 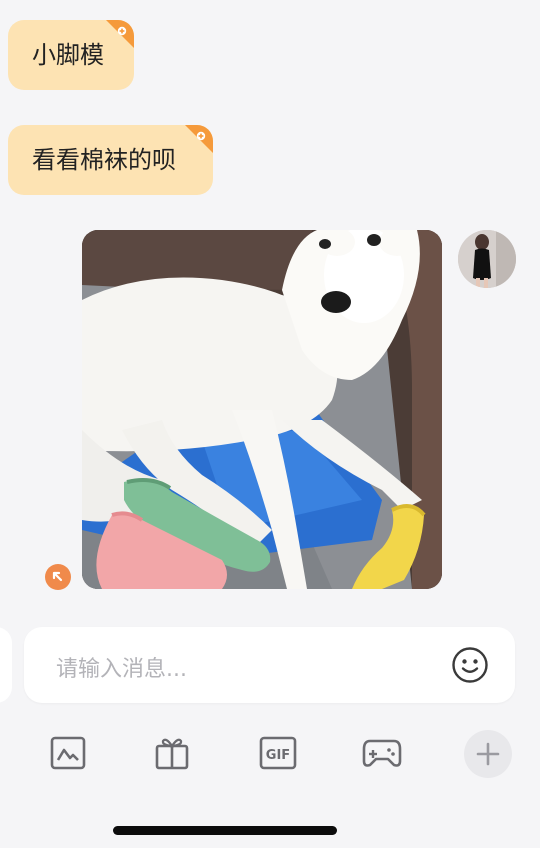 What do you see at coordinates (487, 259) in the screenshot?
I see `avatar` at bounding box center [487, 259].